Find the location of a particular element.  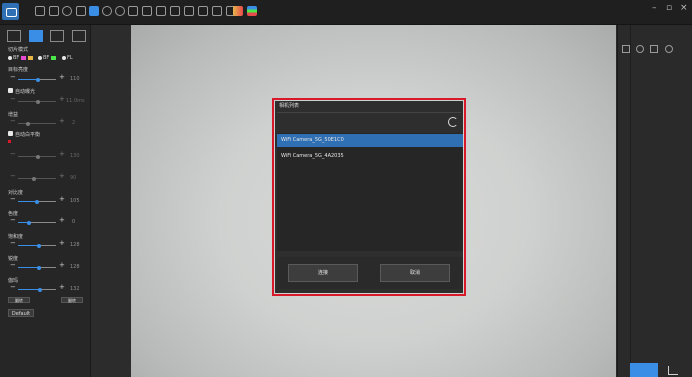

mode-label: 切片模式 is located at coordinates (18, 50).